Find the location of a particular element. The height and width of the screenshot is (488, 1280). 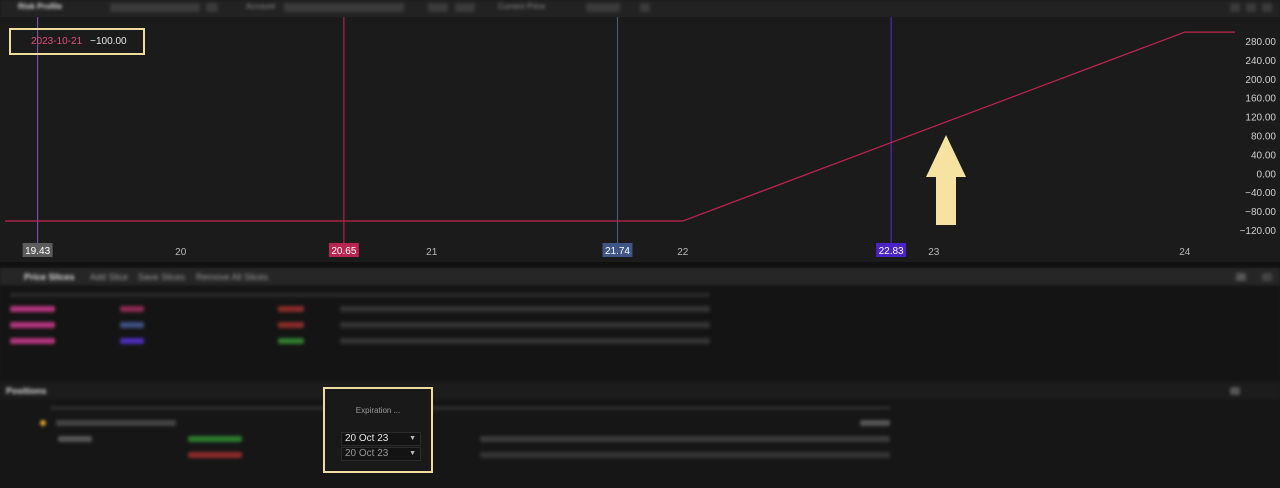

price-badge-label: 22.83 is located at coordinates (891, 251).